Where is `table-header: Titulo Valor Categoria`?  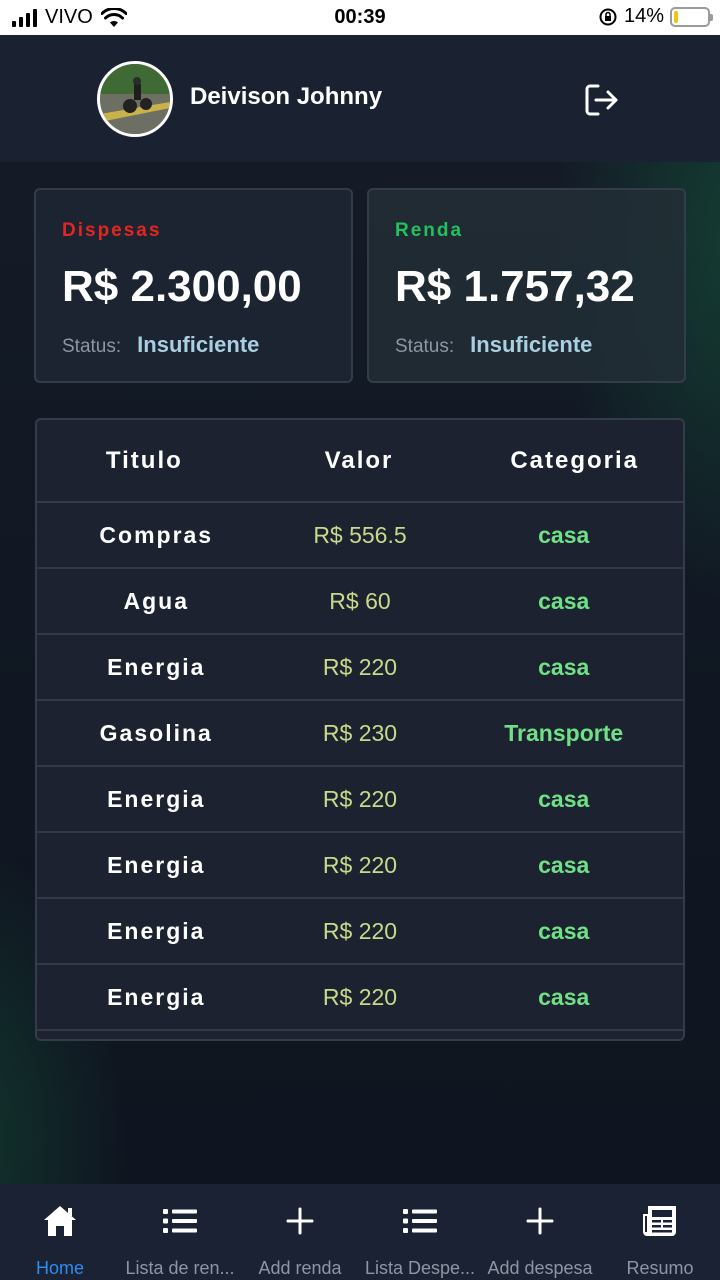
table-header: Titulo Valor Categoria is located at coordinates (360, 461).